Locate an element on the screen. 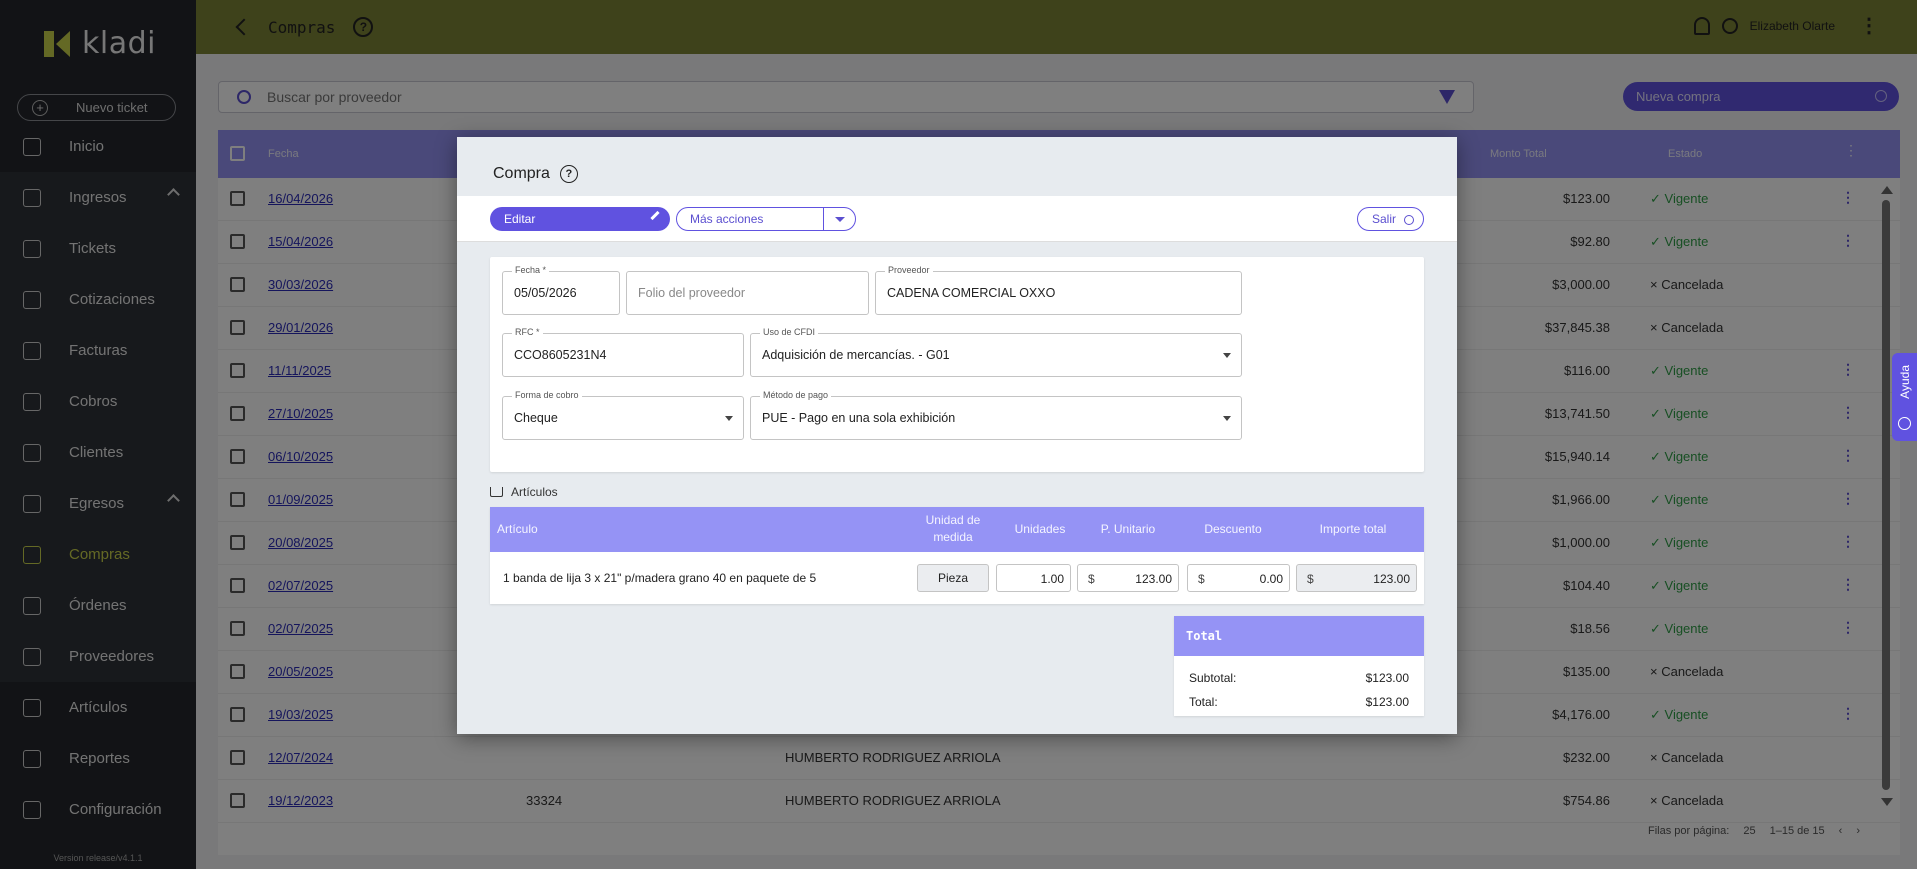  more-actions-button: Más acciones is located at coordinates (766, 219).